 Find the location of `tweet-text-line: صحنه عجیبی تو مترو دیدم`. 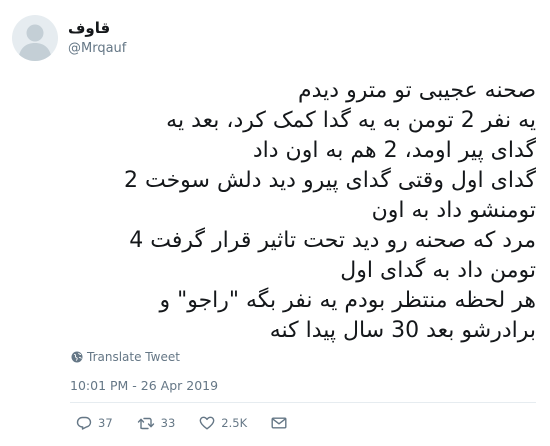

tweet-text-line: صحنه عجیبی تو مترو دیدم is located at coordinates (417, 90).